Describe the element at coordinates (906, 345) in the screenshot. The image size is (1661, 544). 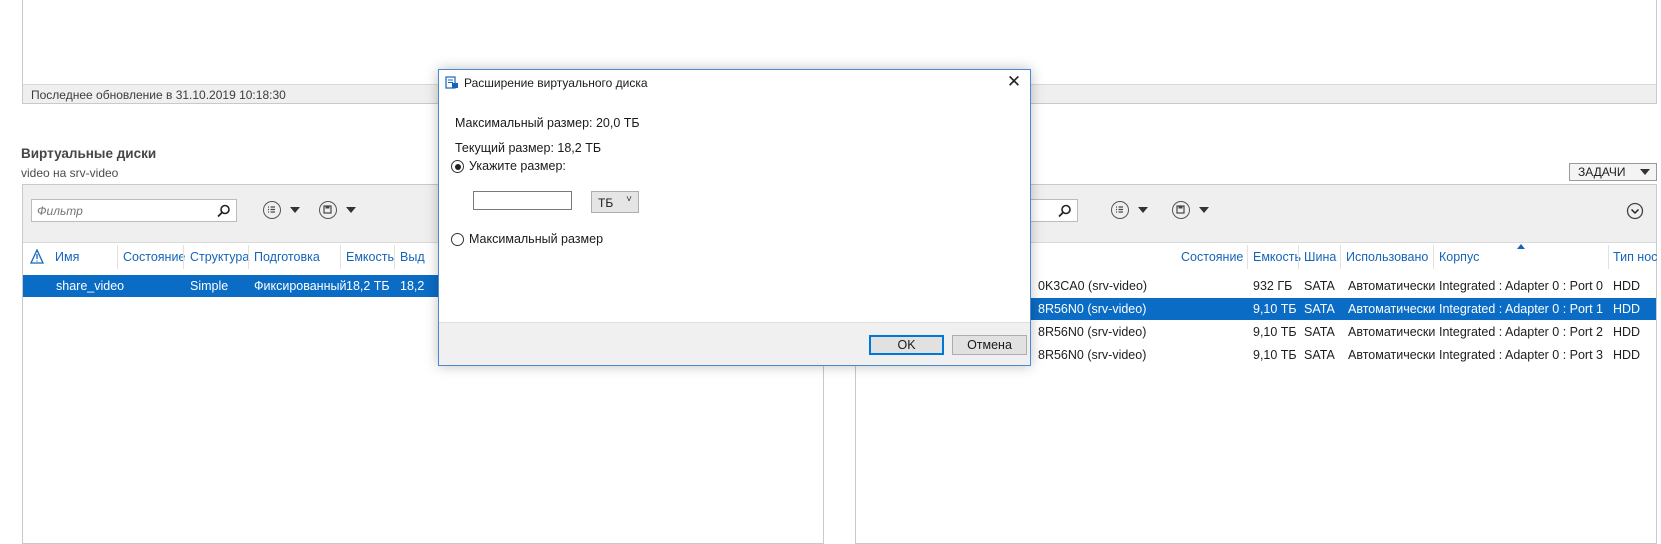
I see `ok-button: OK` at that location.